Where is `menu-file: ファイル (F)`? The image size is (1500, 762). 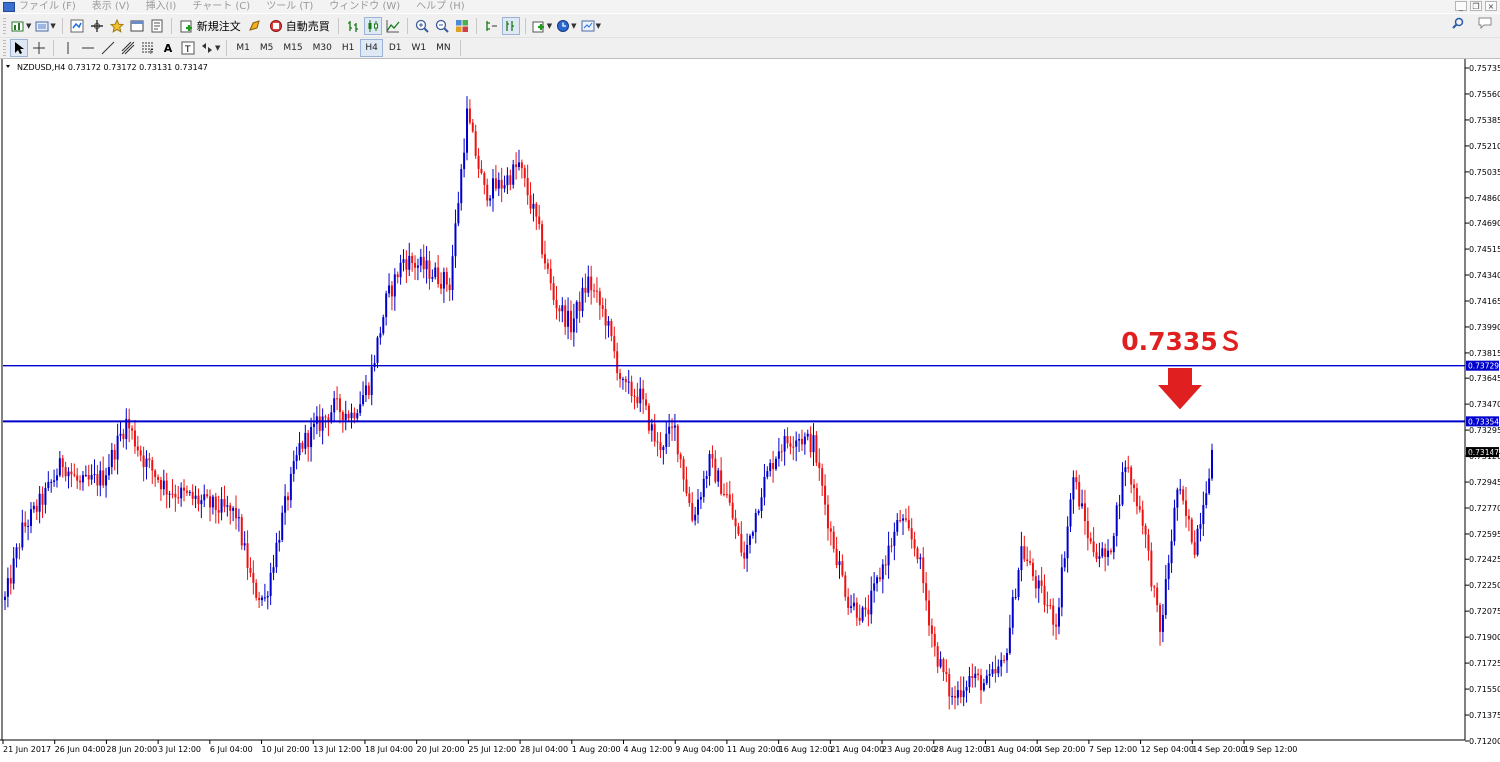
menu-file: ファイル (F) is located at coordinates (47, 6).